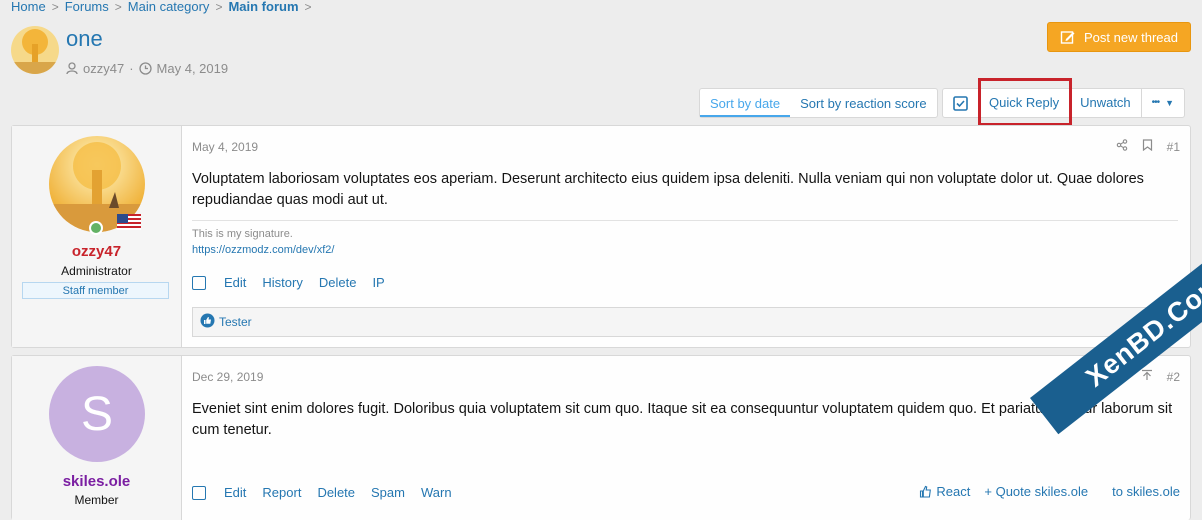 The image size is (1202, 520). What do you see at coordinates (235, 322) in the screenshot?
I see `reaction-user-link: Tester` at bounding box center [235, 322].